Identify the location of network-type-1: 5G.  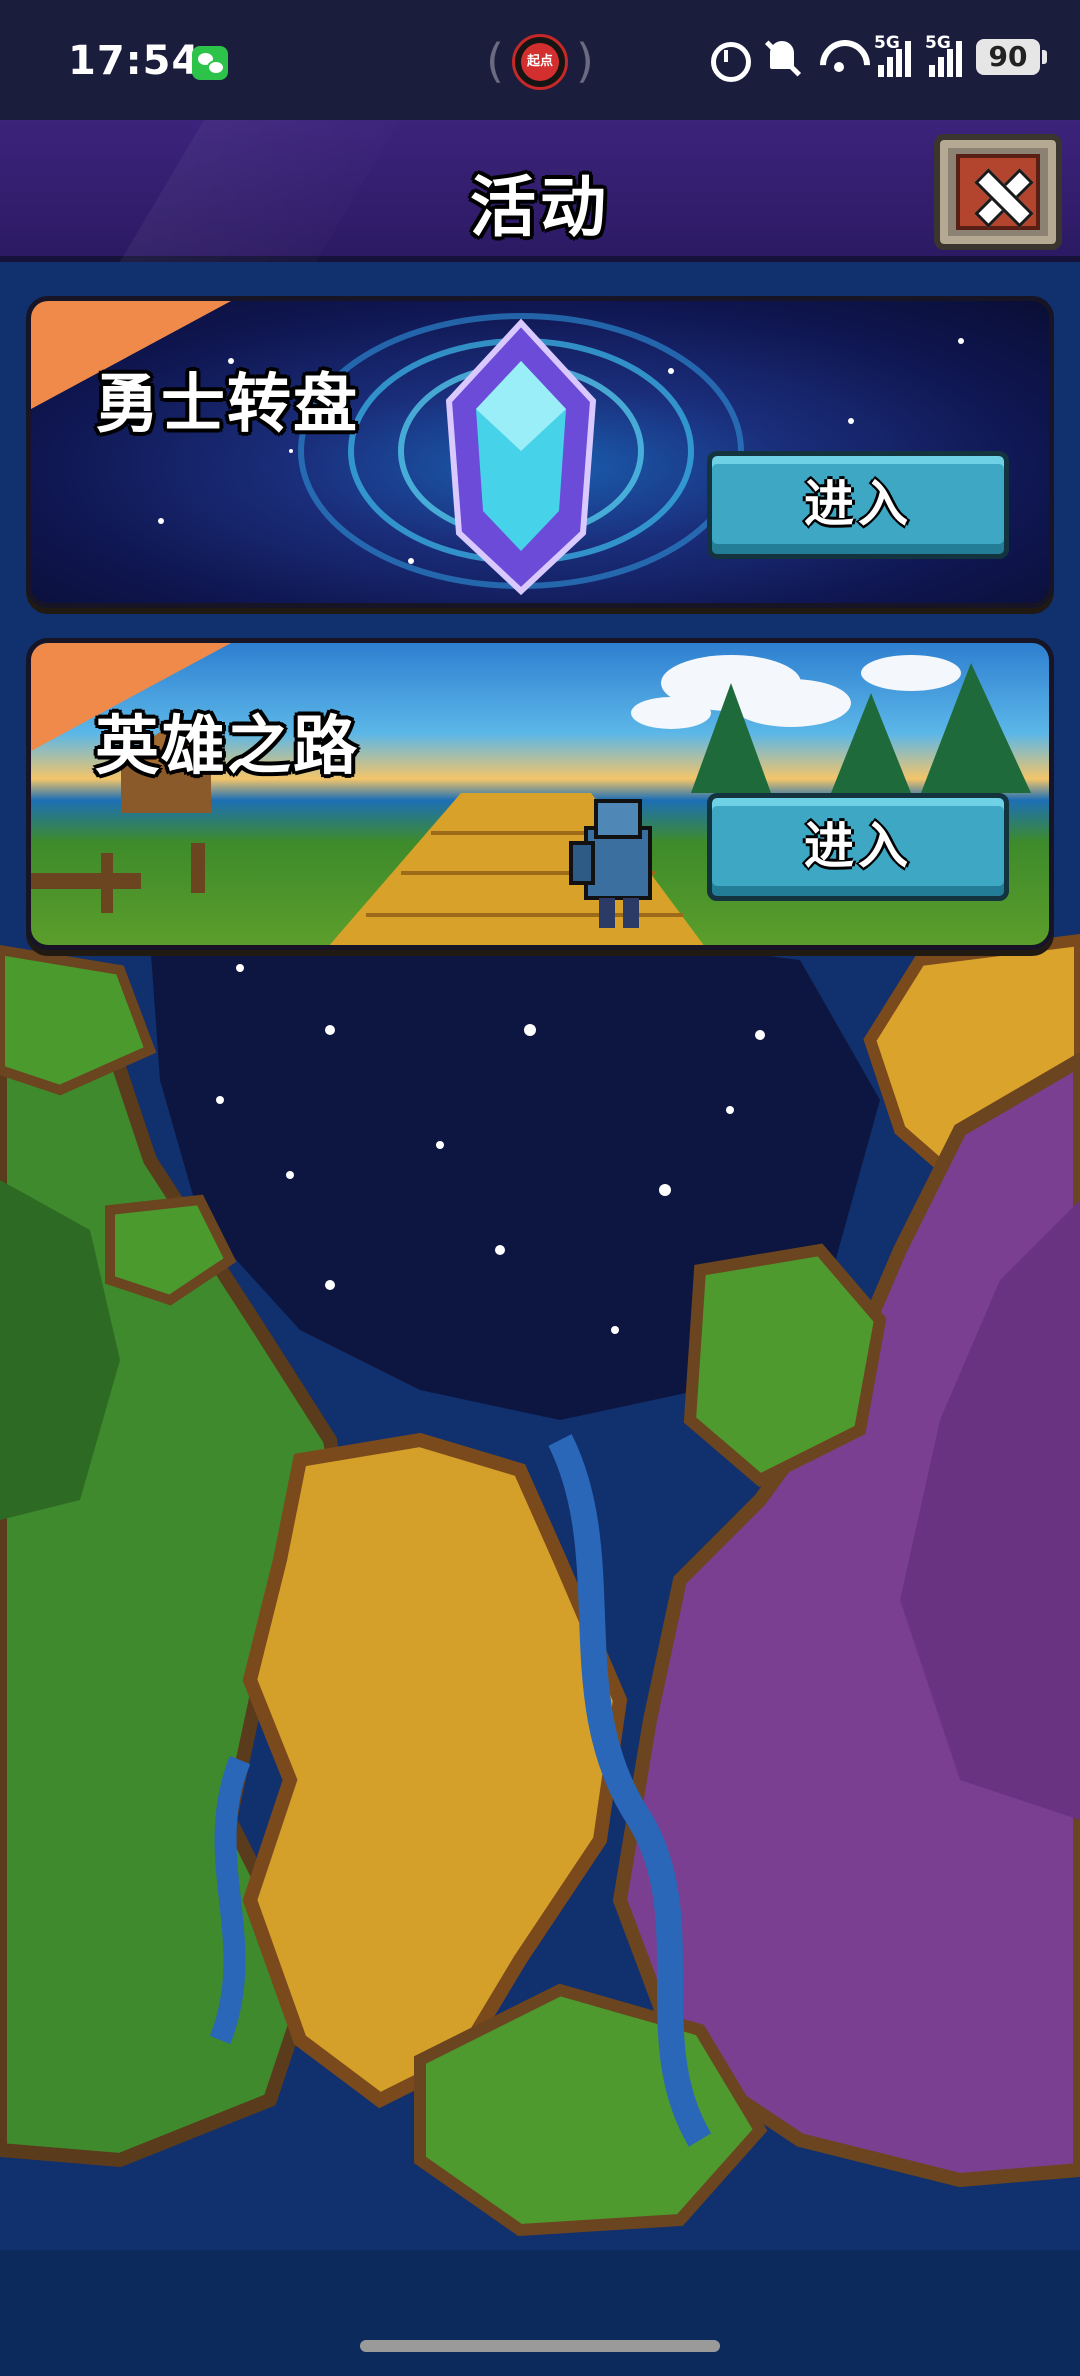
(887, 43).